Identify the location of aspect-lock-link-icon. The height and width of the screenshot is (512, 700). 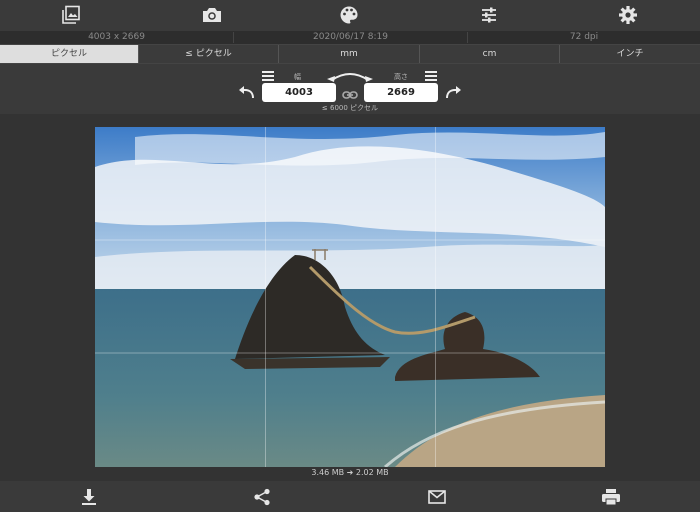
(350, 92).